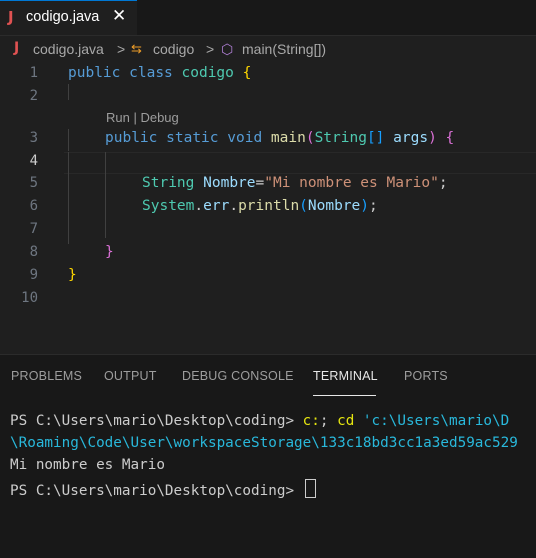 The width and height of the screenshot is (536, 558). What do you see at coordinates (310, 488) in the screenshot?
I see `terminal-cursor` at bounding box center [310, 488].